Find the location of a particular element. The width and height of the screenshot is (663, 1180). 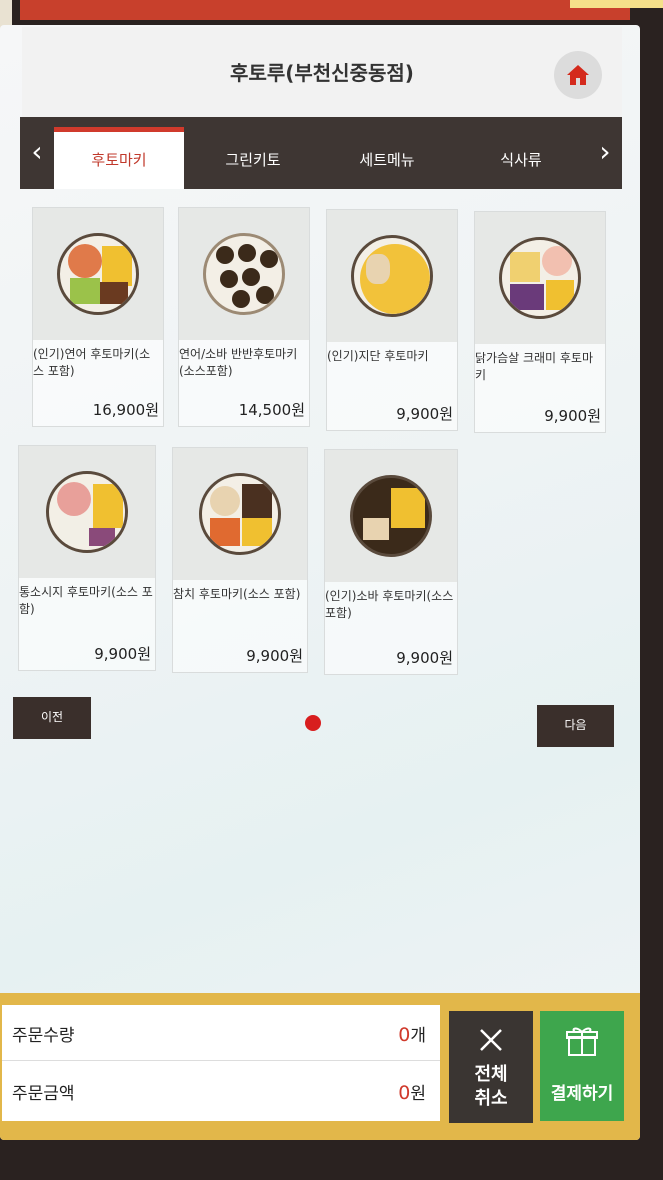

menu-item: (인기)소바 후토마키(소스 포함) 9,900원 is located at coordinates (391, 562).